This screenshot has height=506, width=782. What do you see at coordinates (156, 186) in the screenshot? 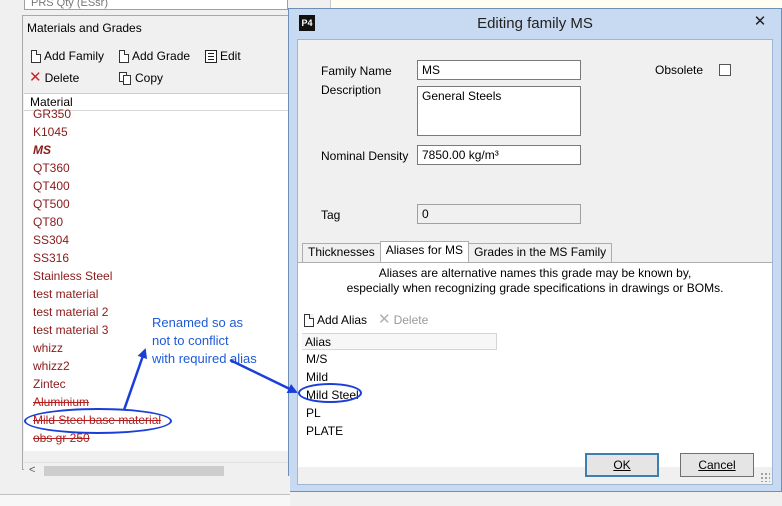
I see `material-list-item: QT400` at bounding box center [156, 186].